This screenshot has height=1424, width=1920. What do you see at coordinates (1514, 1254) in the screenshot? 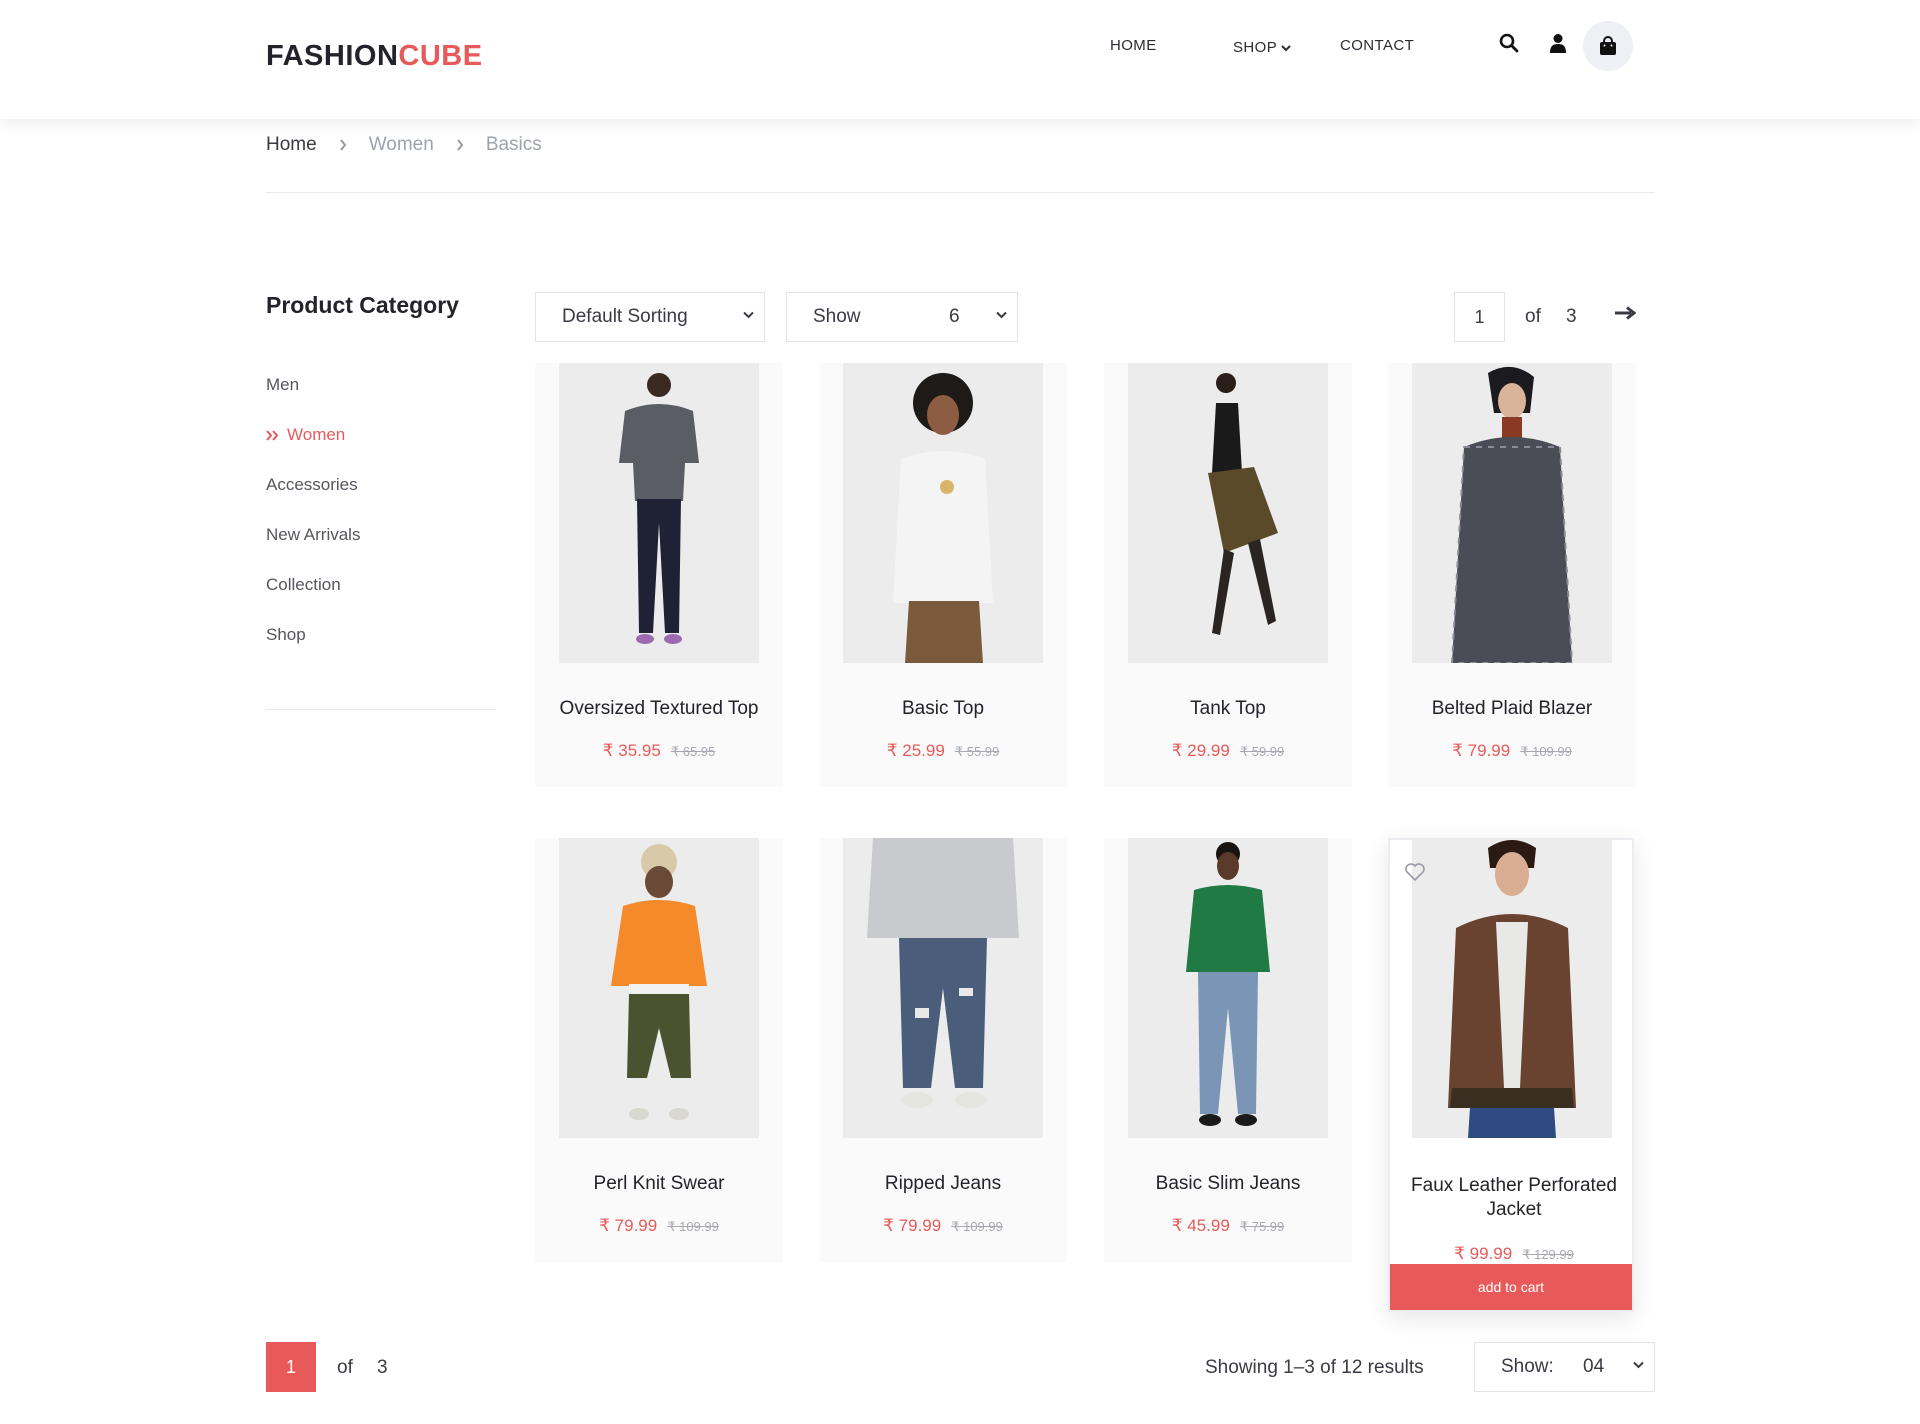
I see `product-prices: ₹ 99.99 ₹ 129.99` at bounding box center [1514, 1254].